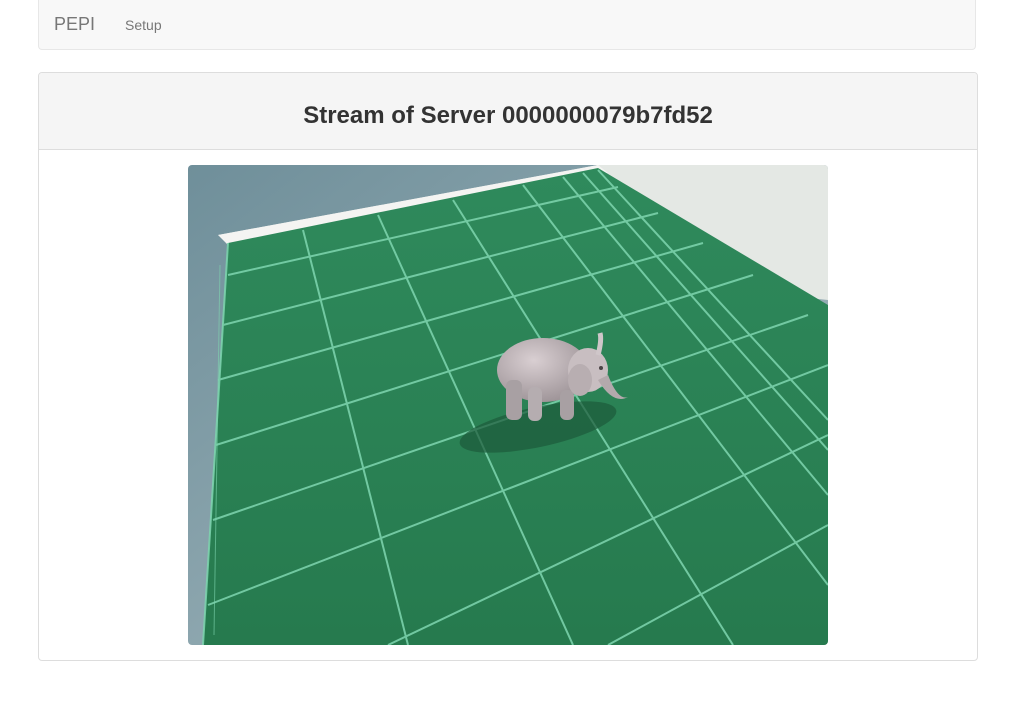  What do you see at coordinates (143, 25) in the screenshot?
I see `nav-link-setup: Setup` at bounding box center [143, 25].